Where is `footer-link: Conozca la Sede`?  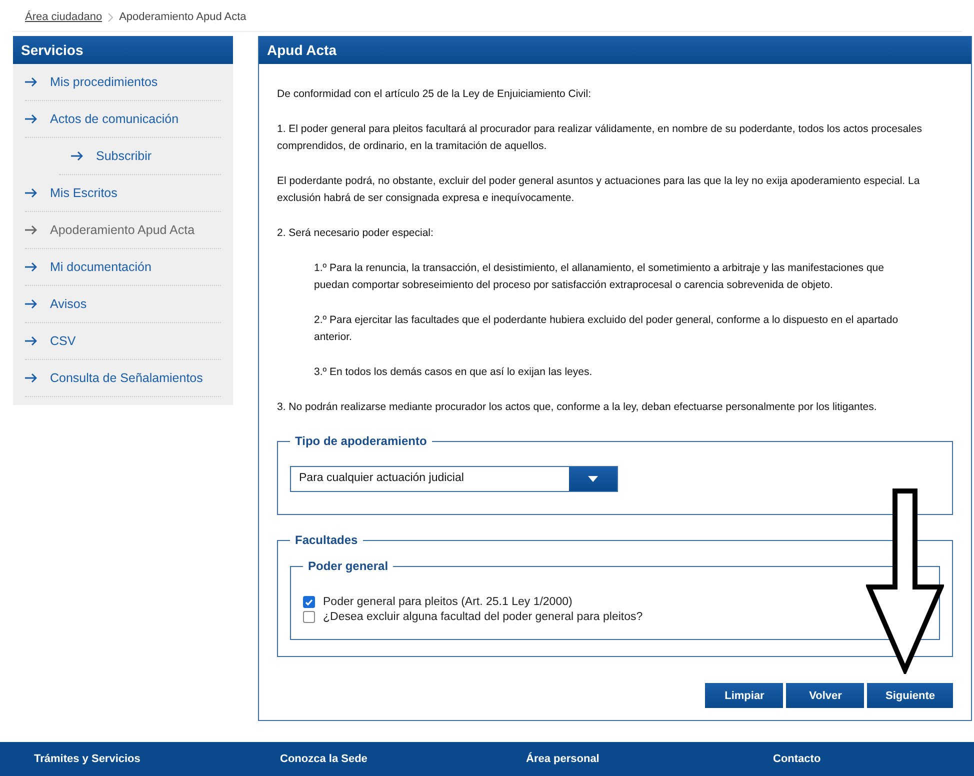
footer-link: Conozca la Sede is located at coordinates (403, 759).